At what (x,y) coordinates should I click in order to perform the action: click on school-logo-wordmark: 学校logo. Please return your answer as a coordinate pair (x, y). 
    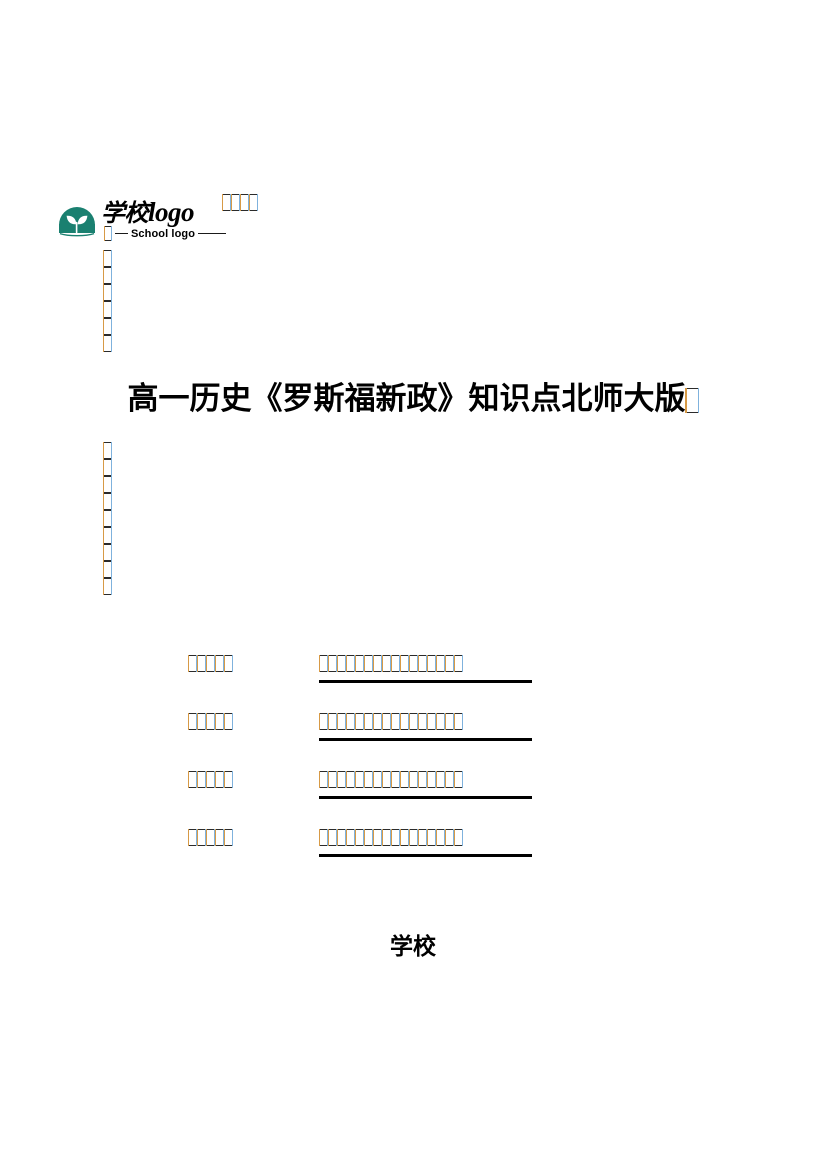
    Looking at the image, I should click on (148, 212).